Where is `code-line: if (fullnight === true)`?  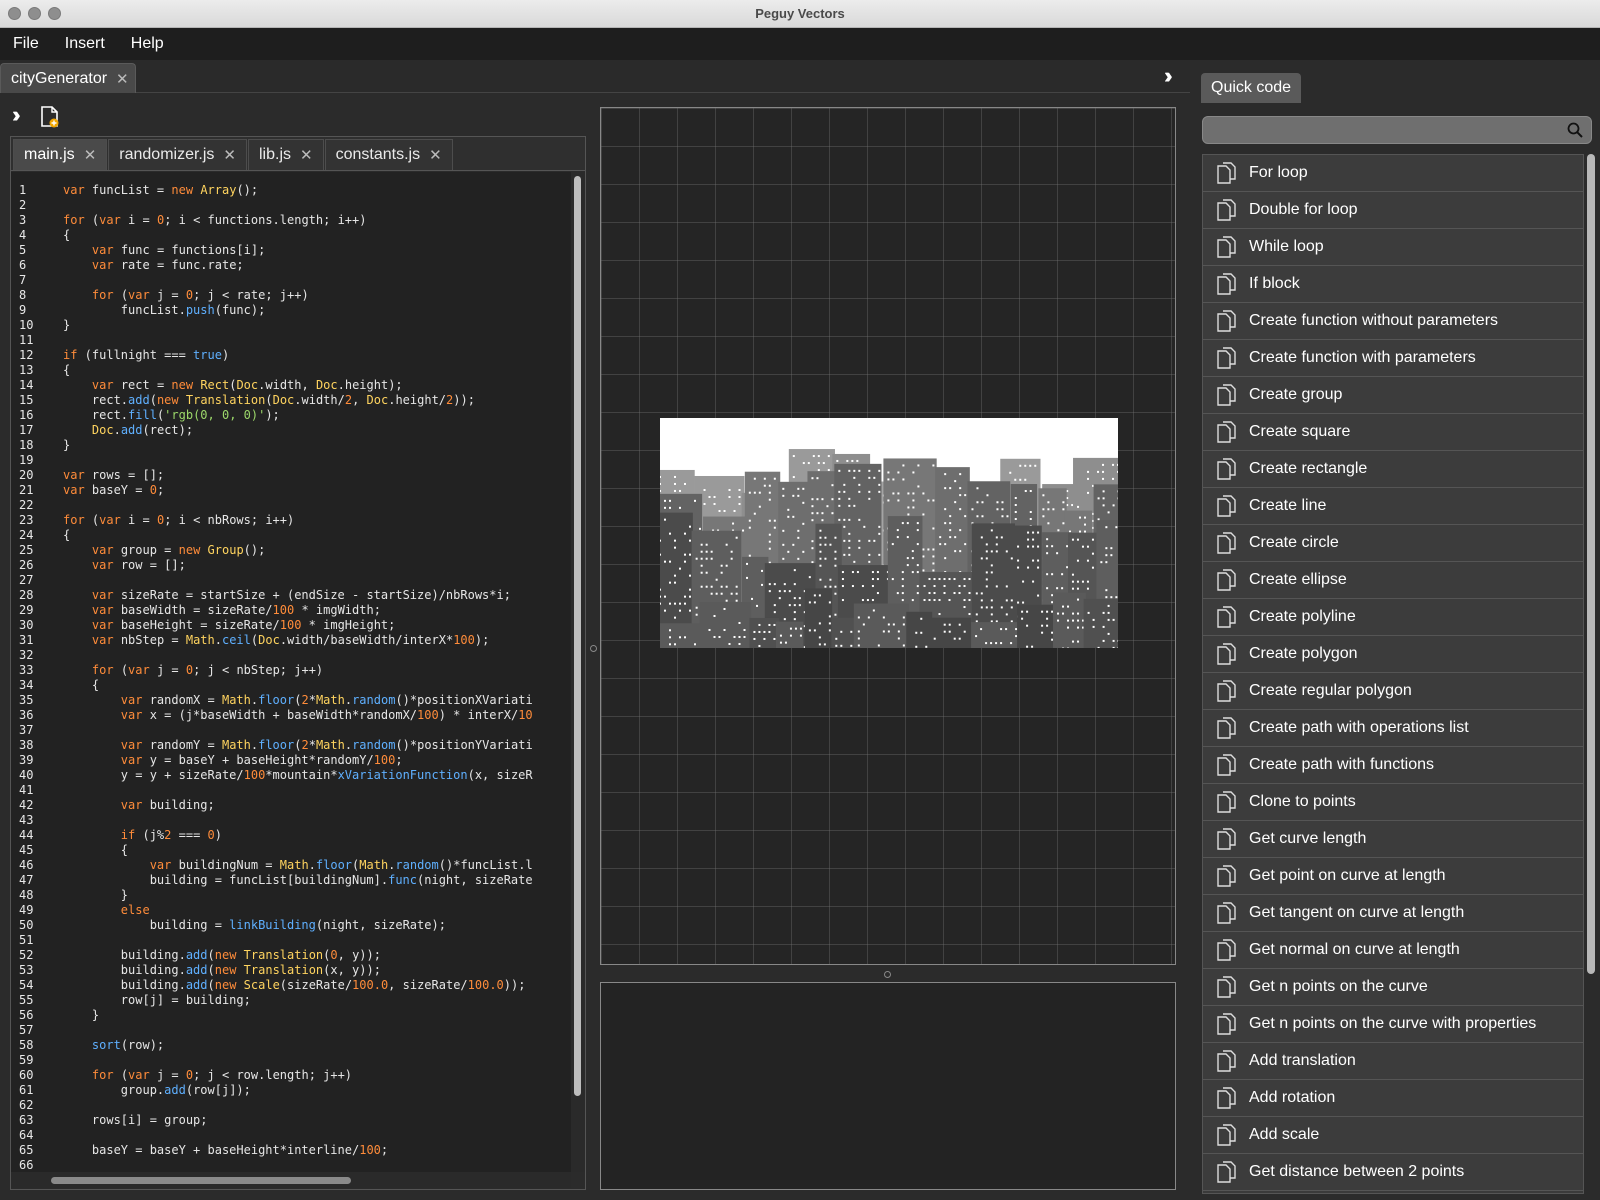 code-line: if (fullnight === true) is located at coordinates (298, 355).